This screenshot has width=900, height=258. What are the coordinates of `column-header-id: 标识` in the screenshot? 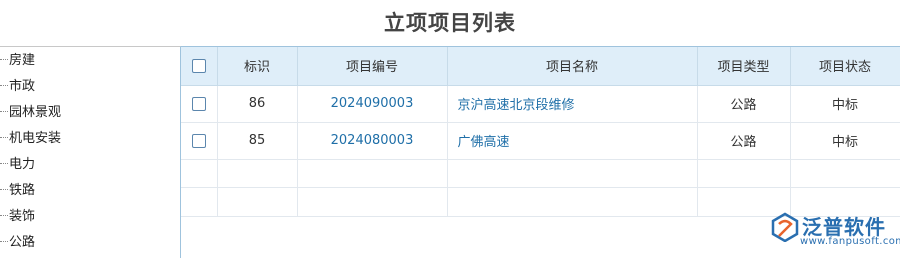 It's located at (257, 66).